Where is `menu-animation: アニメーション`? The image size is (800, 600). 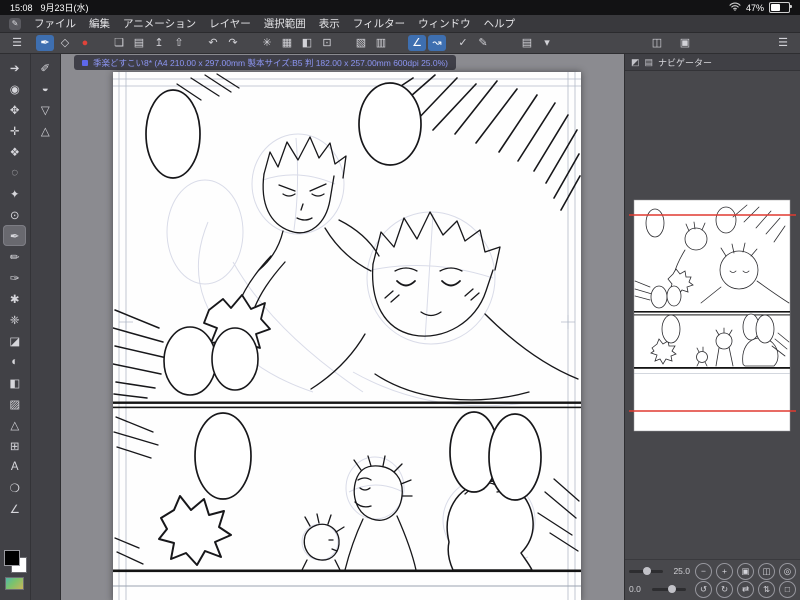 menu-animation: アニメーション is located at coordinates (159, 23).